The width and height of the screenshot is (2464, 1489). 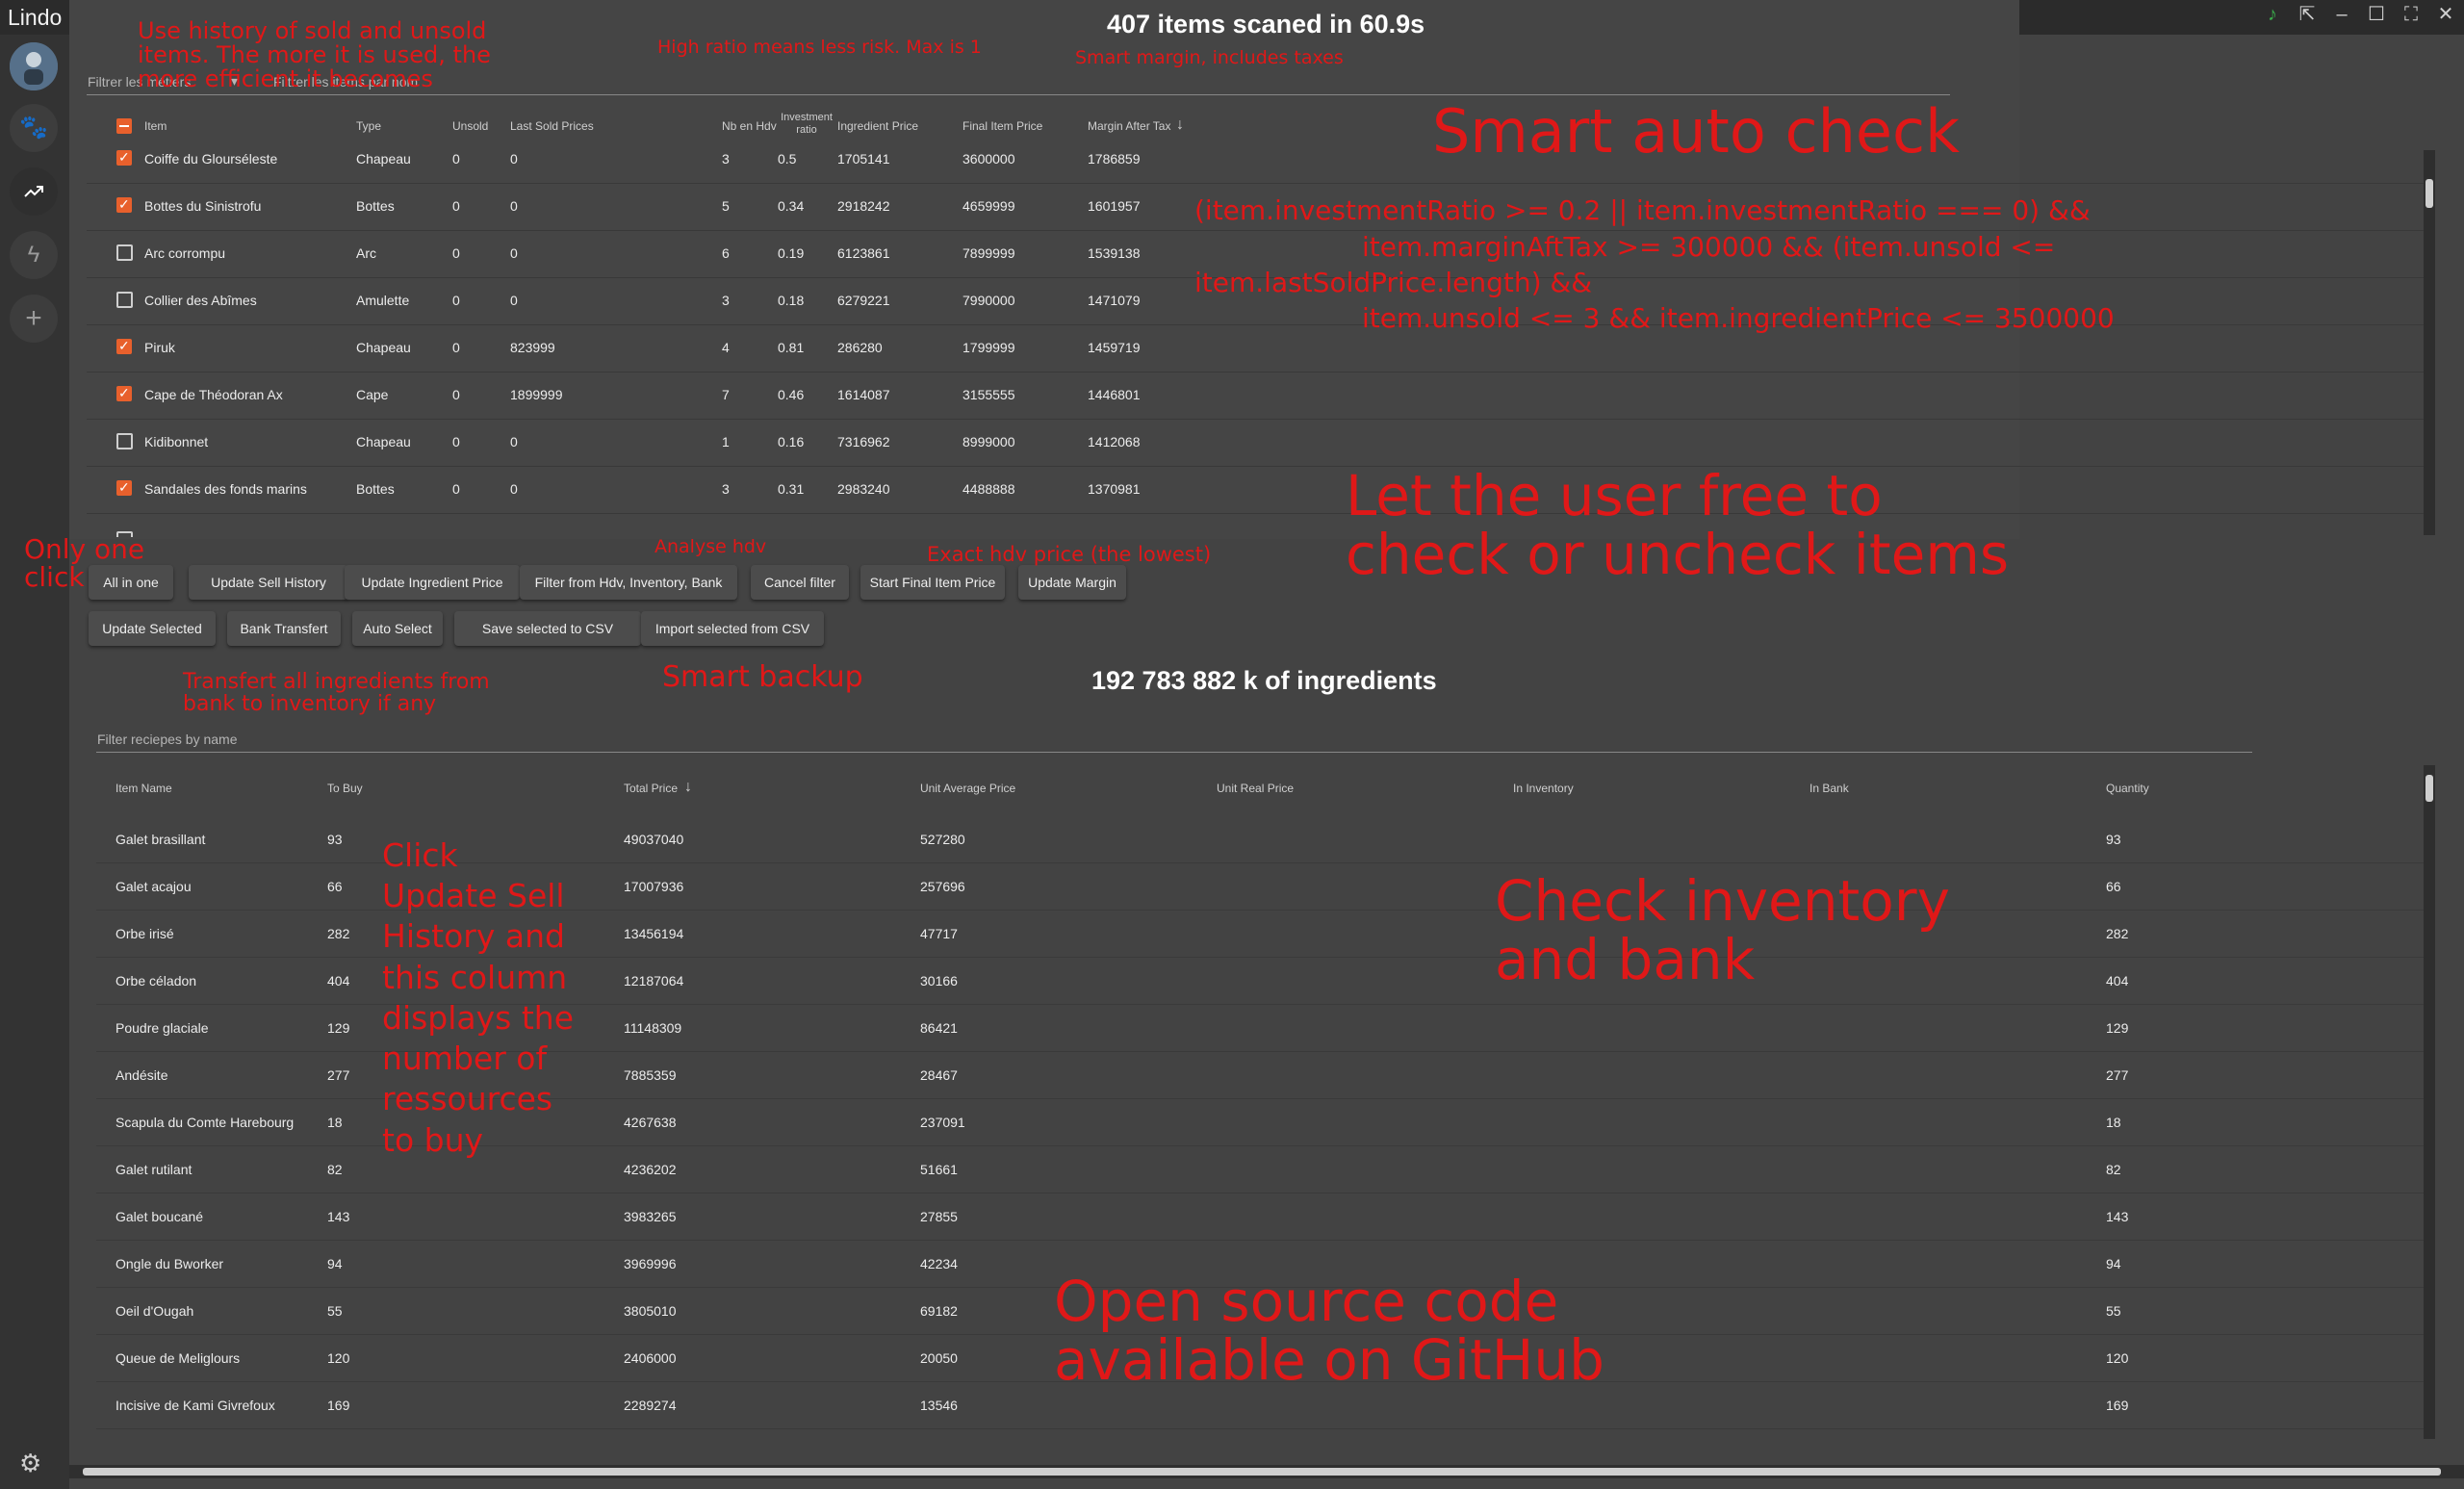 I want to click on cell-unit-avg: 47717, so click(x=939, y=934).